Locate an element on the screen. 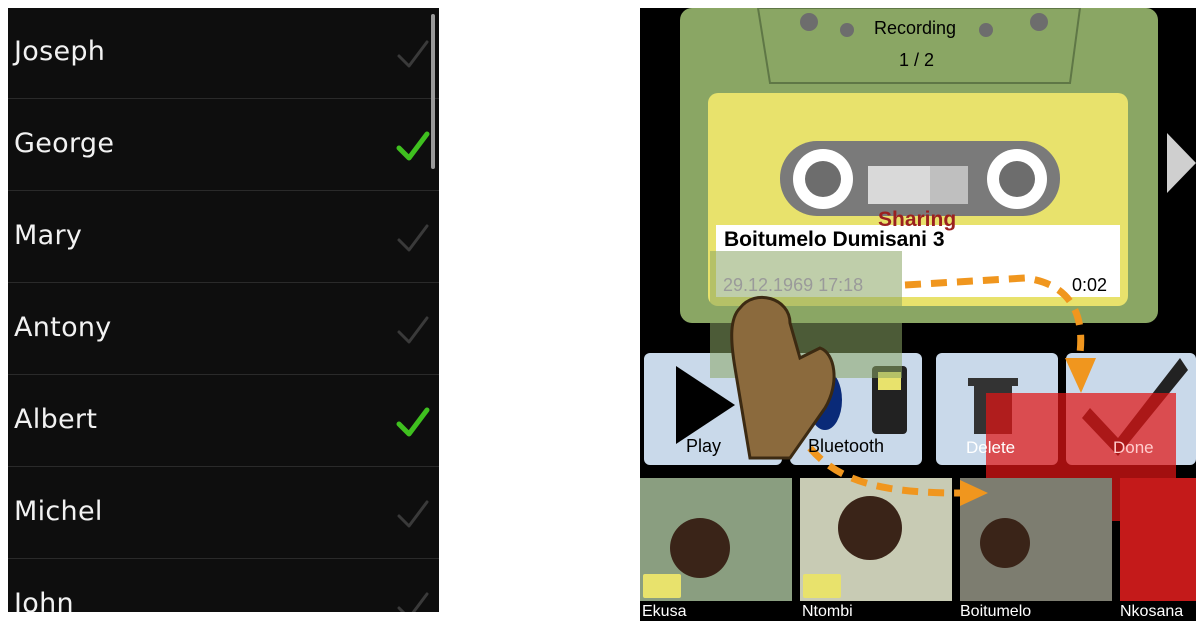 Image resolution: width=1196 pixels, height=621 pixels. list-item: Michel is located at coordinates (223, 513).